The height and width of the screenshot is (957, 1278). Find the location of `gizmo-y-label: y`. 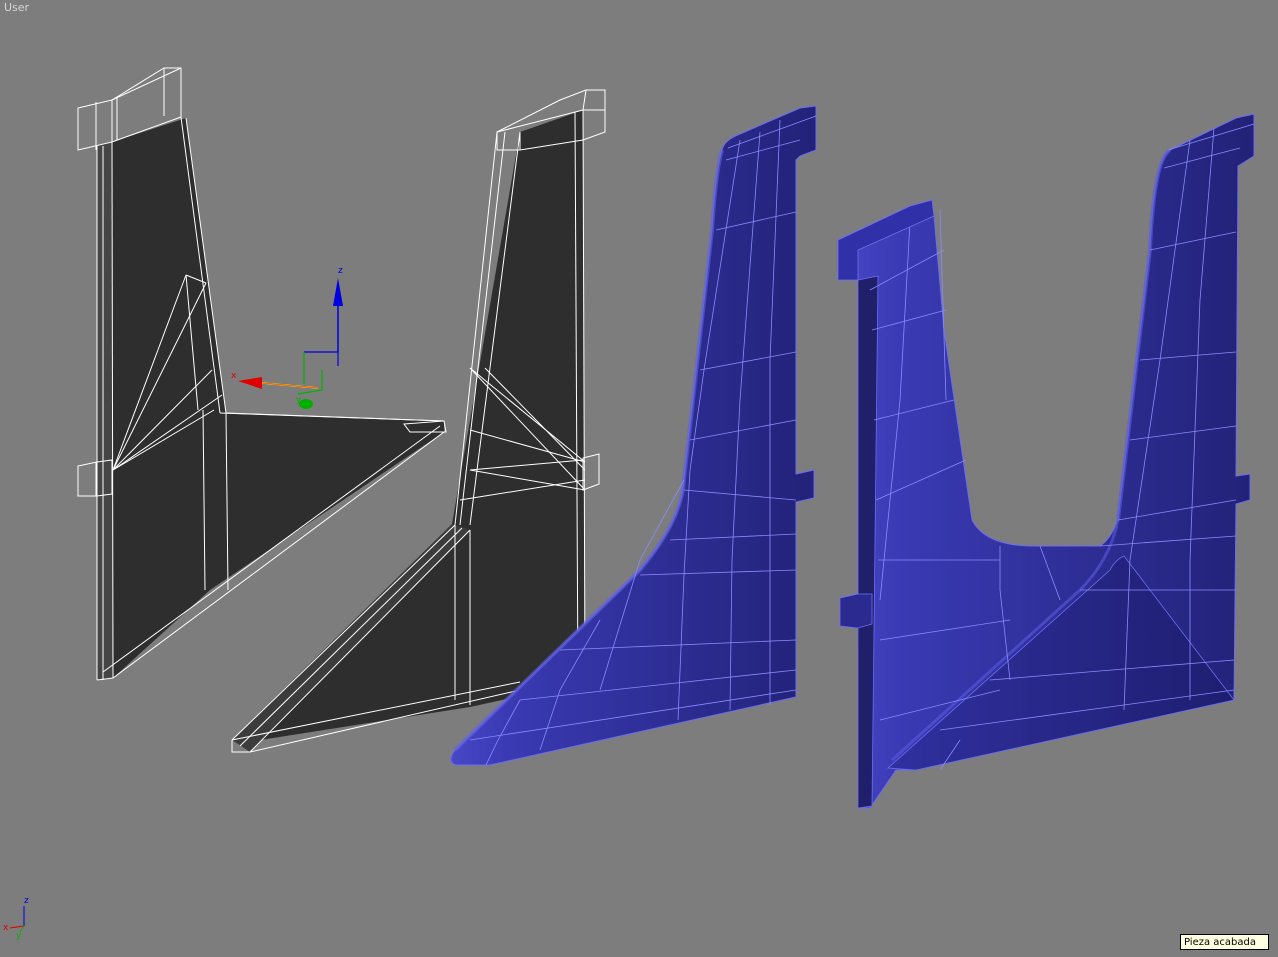

gizmo-y-label: y is located at coordinates (299, 400).